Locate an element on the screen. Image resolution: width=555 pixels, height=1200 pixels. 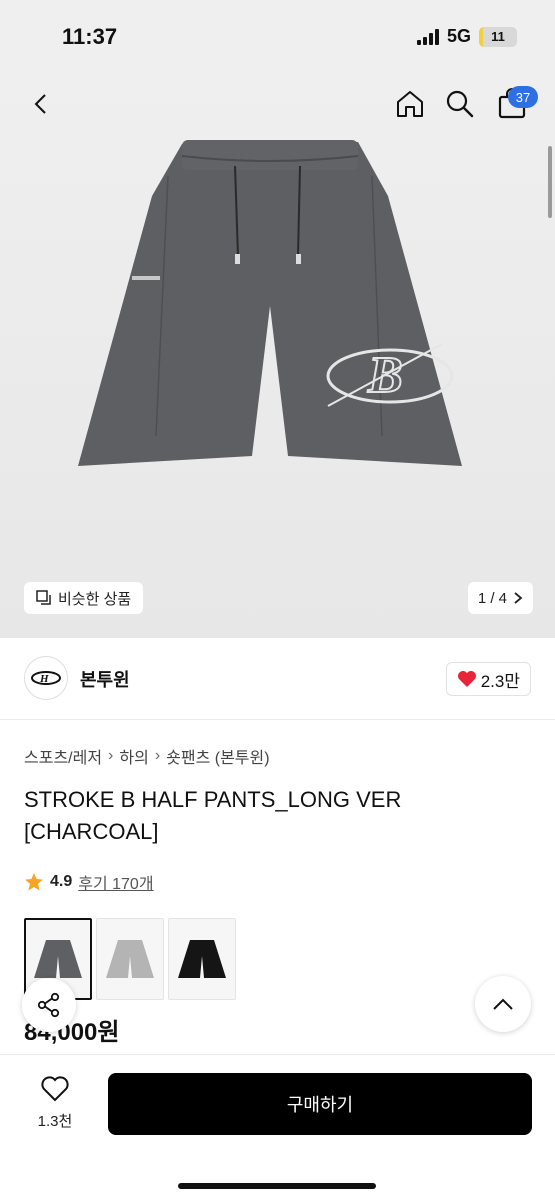
heart-outline-icon is located at coordinates (55, 1089).